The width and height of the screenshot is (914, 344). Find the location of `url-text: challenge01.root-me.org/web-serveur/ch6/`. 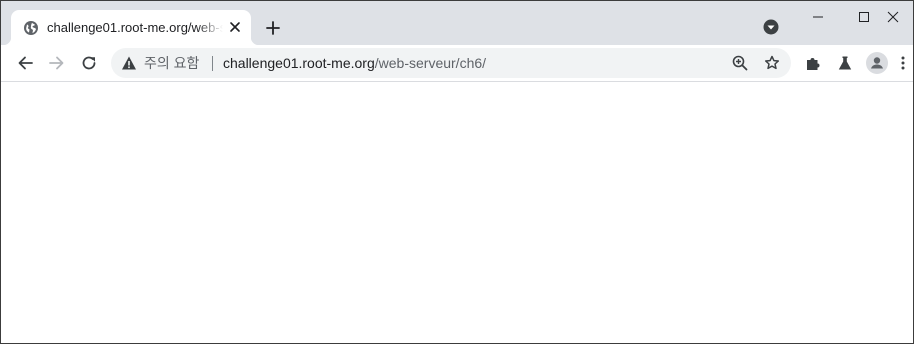

url-text: challenge01.root-me.org/web-serveur/ch6/ is located at coordinates (354, 63).